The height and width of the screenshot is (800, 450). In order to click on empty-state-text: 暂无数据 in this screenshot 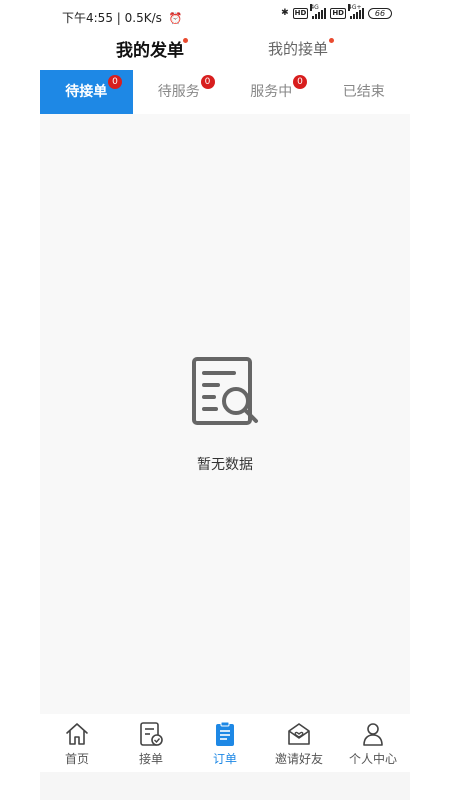, I will do `click(225, 465)`.